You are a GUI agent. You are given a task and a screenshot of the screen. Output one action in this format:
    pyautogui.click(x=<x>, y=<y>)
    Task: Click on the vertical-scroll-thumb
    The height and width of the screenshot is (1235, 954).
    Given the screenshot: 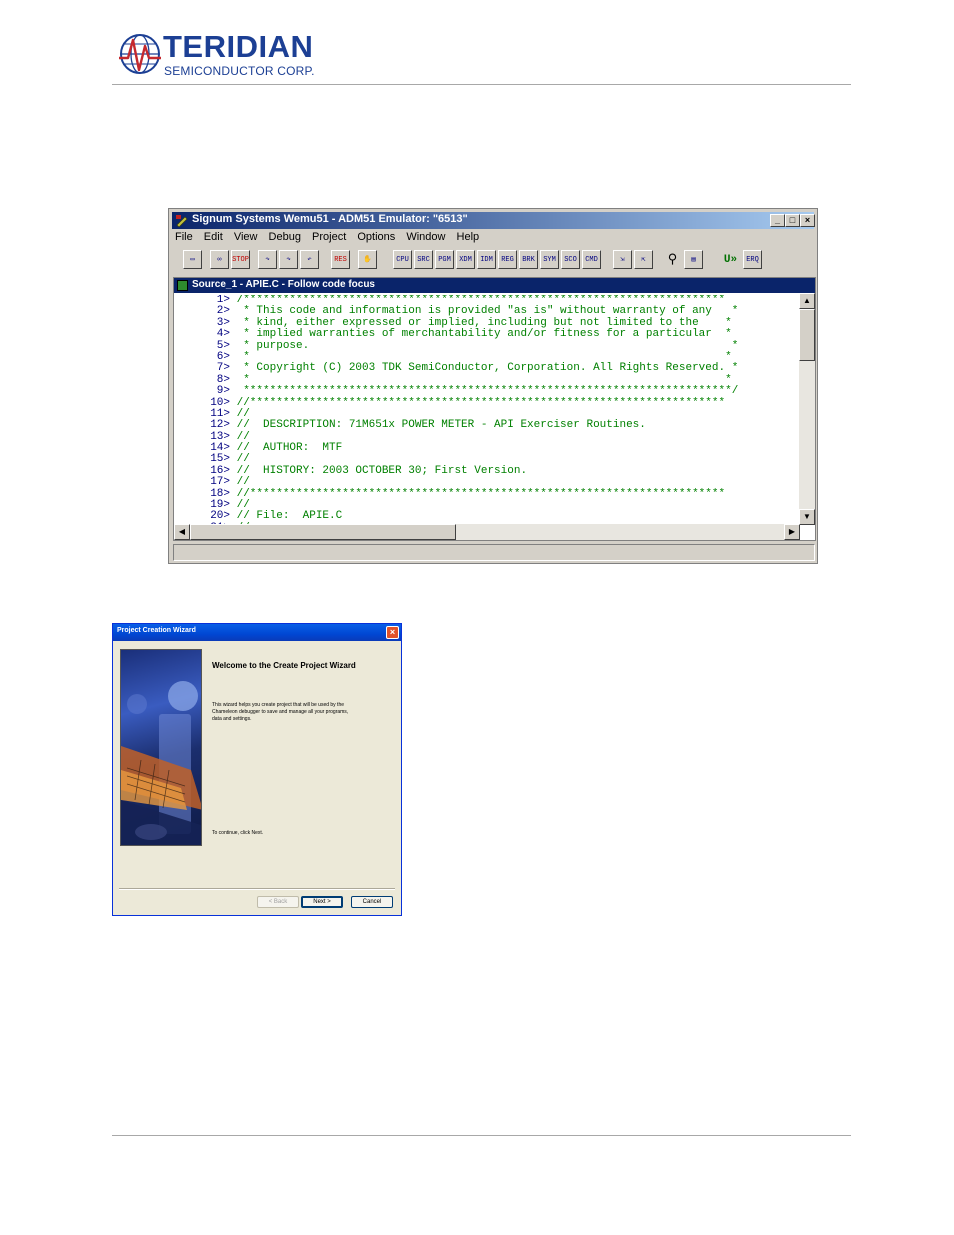 What is the action you would take?
    pyautogui.click(x=807, y=335)
    